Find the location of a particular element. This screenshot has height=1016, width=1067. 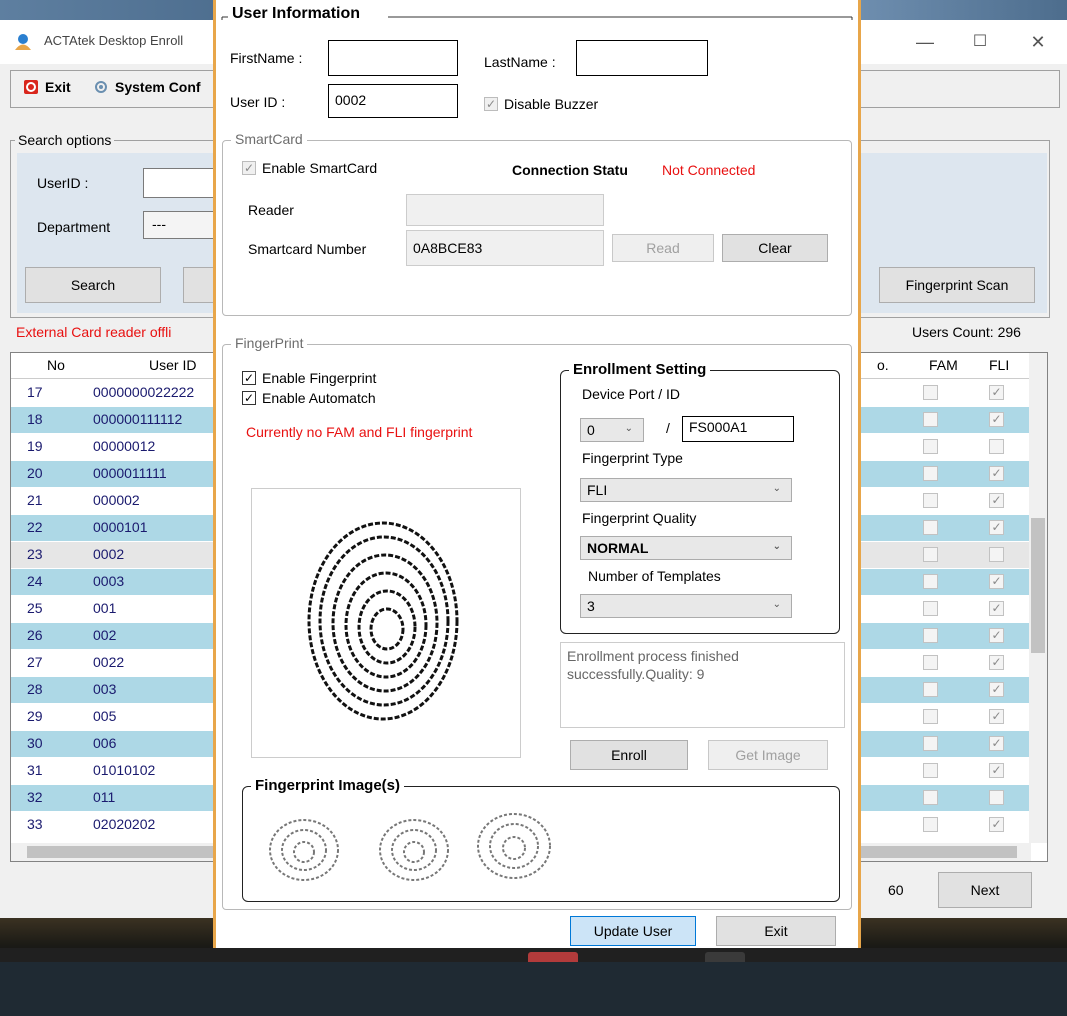

smartcard-number-label: Smartcard Number is located at coordinates (307, 249).